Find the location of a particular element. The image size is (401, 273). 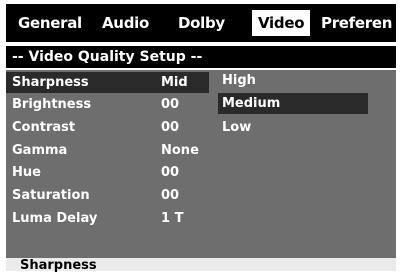

tab-video: Video is located at coordinates (281, 23).